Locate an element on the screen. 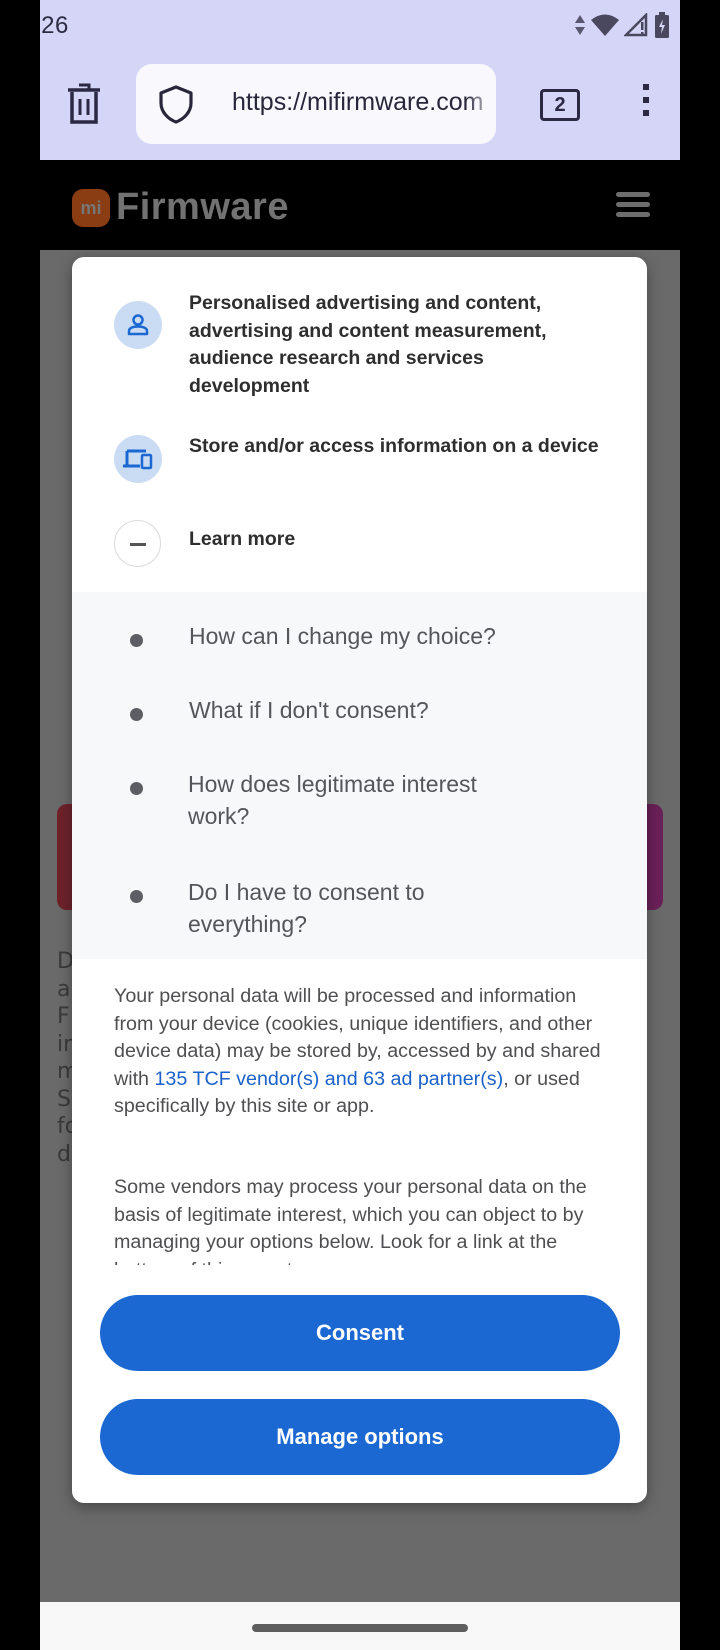 The image size is (720, 1650). minus-icon is located at coordinates (138, 544).